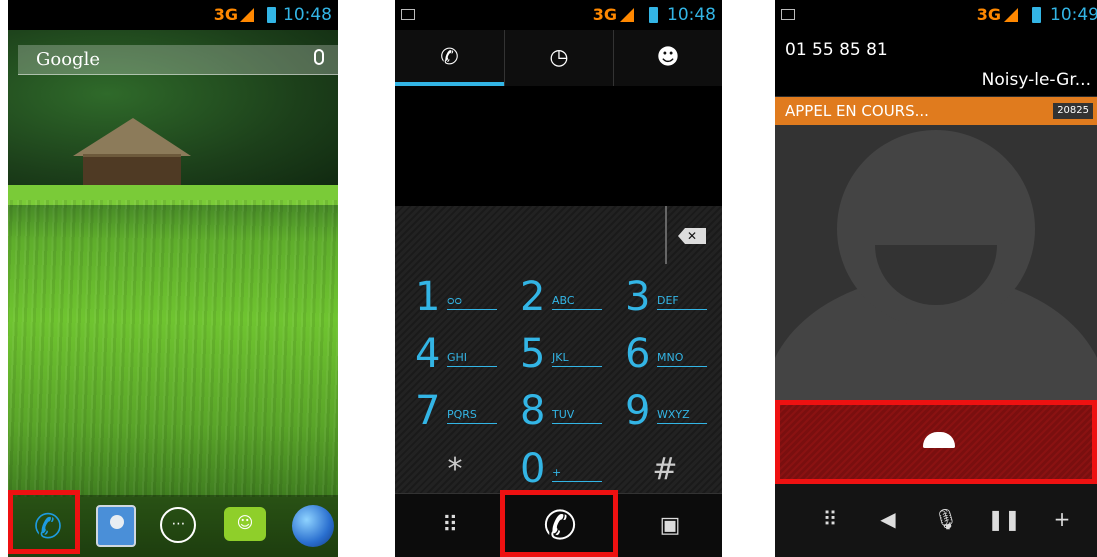 The height and width of the screenshot is (557, 1097). Describe the element at coordinates (638, 354) in the screenshot. I see `key-digit: 6` at that location.